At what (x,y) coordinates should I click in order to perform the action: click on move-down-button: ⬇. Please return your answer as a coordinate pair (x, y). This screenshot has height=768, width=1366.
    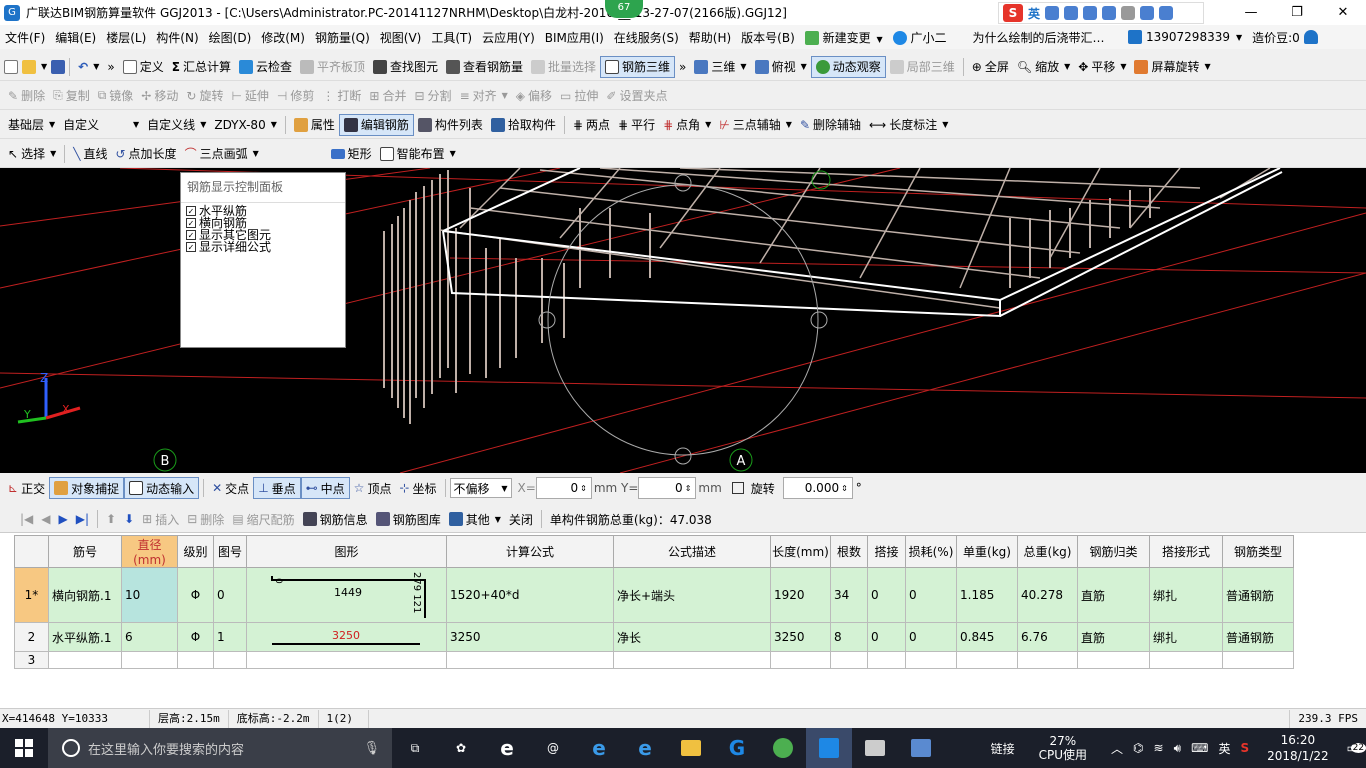
    Looking at the image, I should click on (129, 519).